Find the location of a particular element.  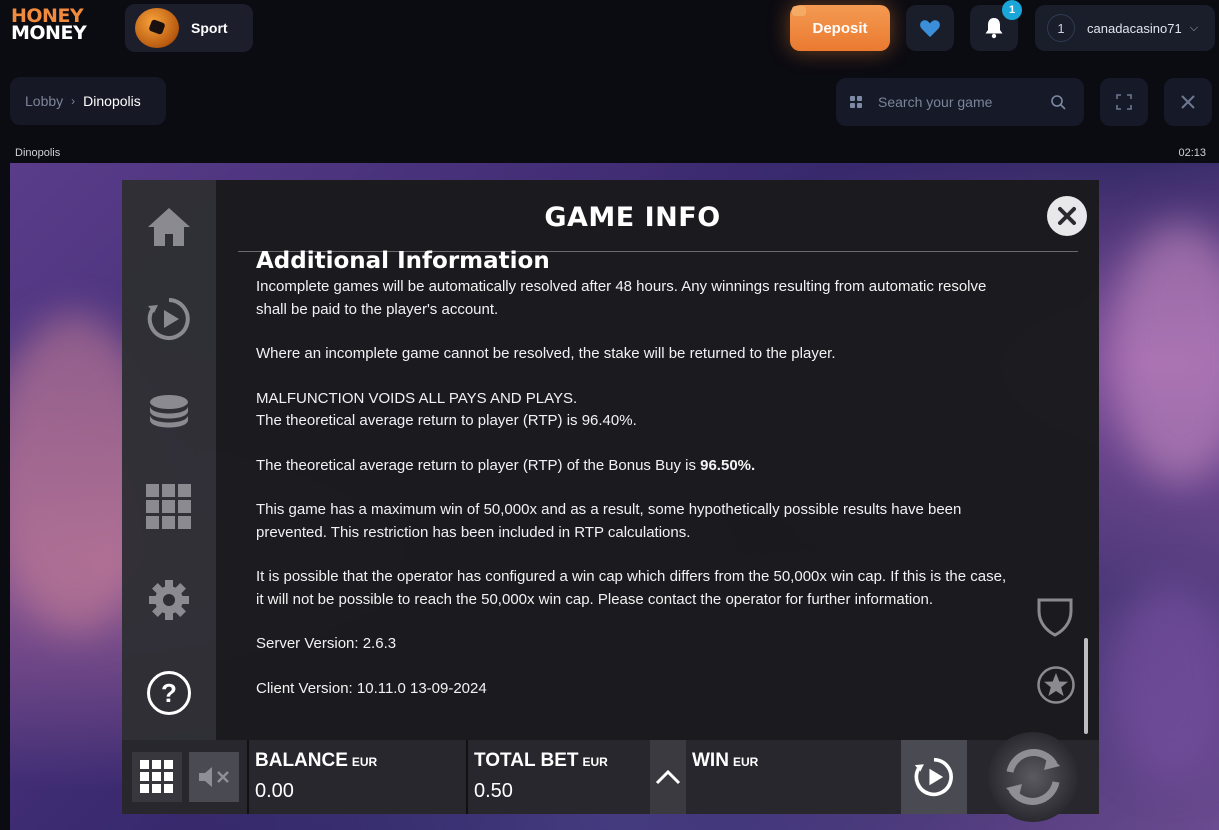

bet-coins-button is located at coordinates (169, 413).